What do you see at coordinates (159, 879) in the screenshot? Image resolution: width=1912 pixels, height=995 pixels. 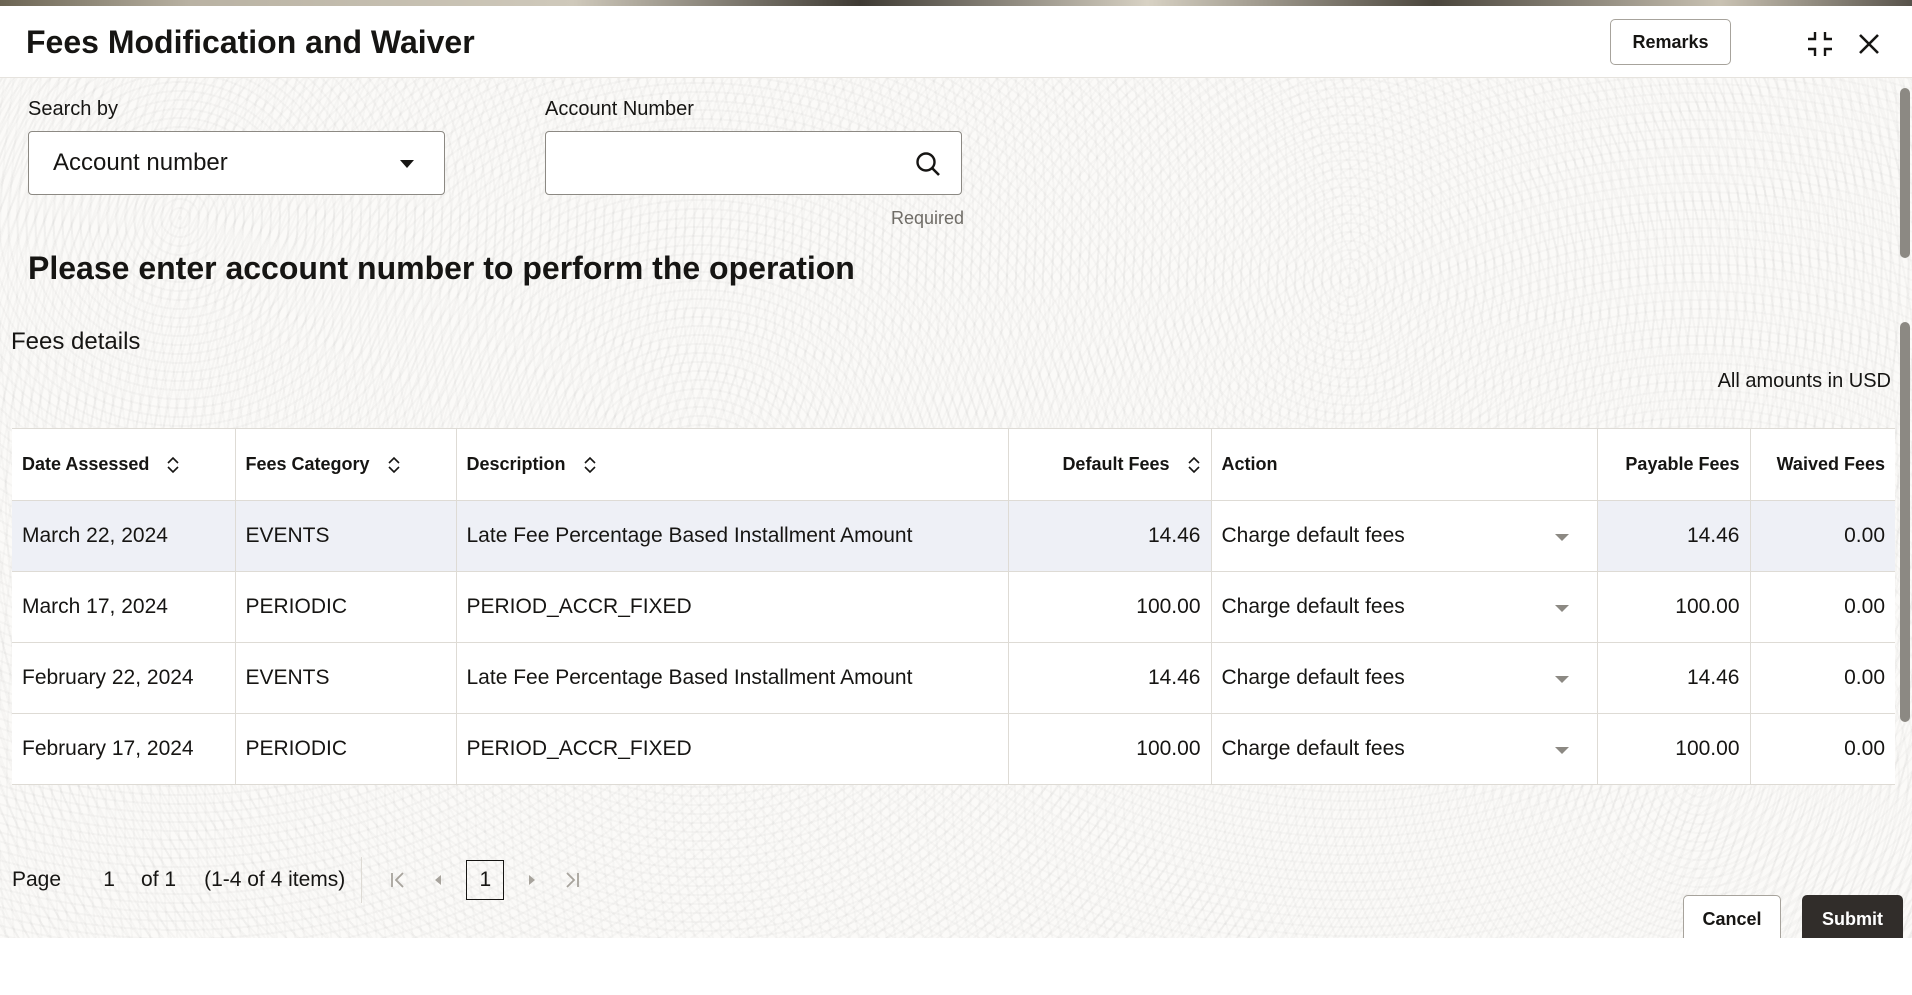 I see `page-count: of 1` at bounding box center [159, 879].